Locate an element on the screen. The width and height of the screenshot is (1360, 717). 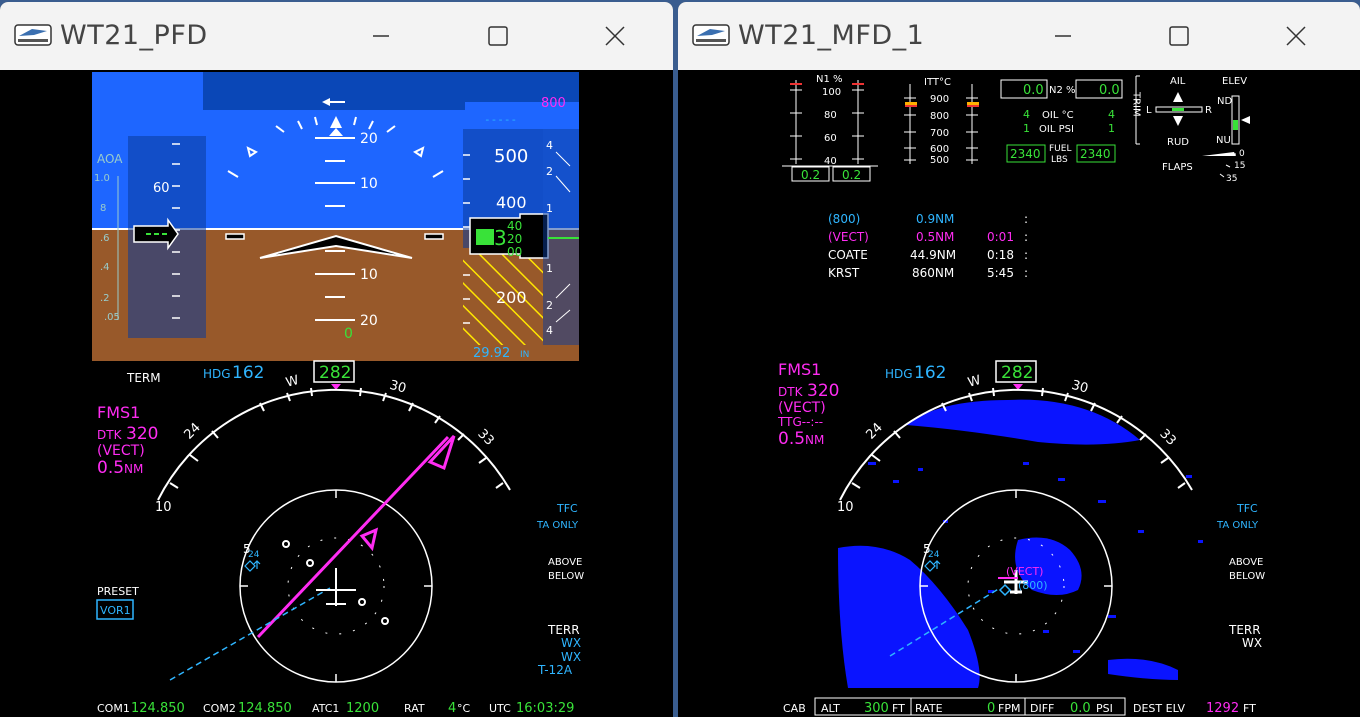
flaps-tick: 35 is located at coordinates (1231, 179).